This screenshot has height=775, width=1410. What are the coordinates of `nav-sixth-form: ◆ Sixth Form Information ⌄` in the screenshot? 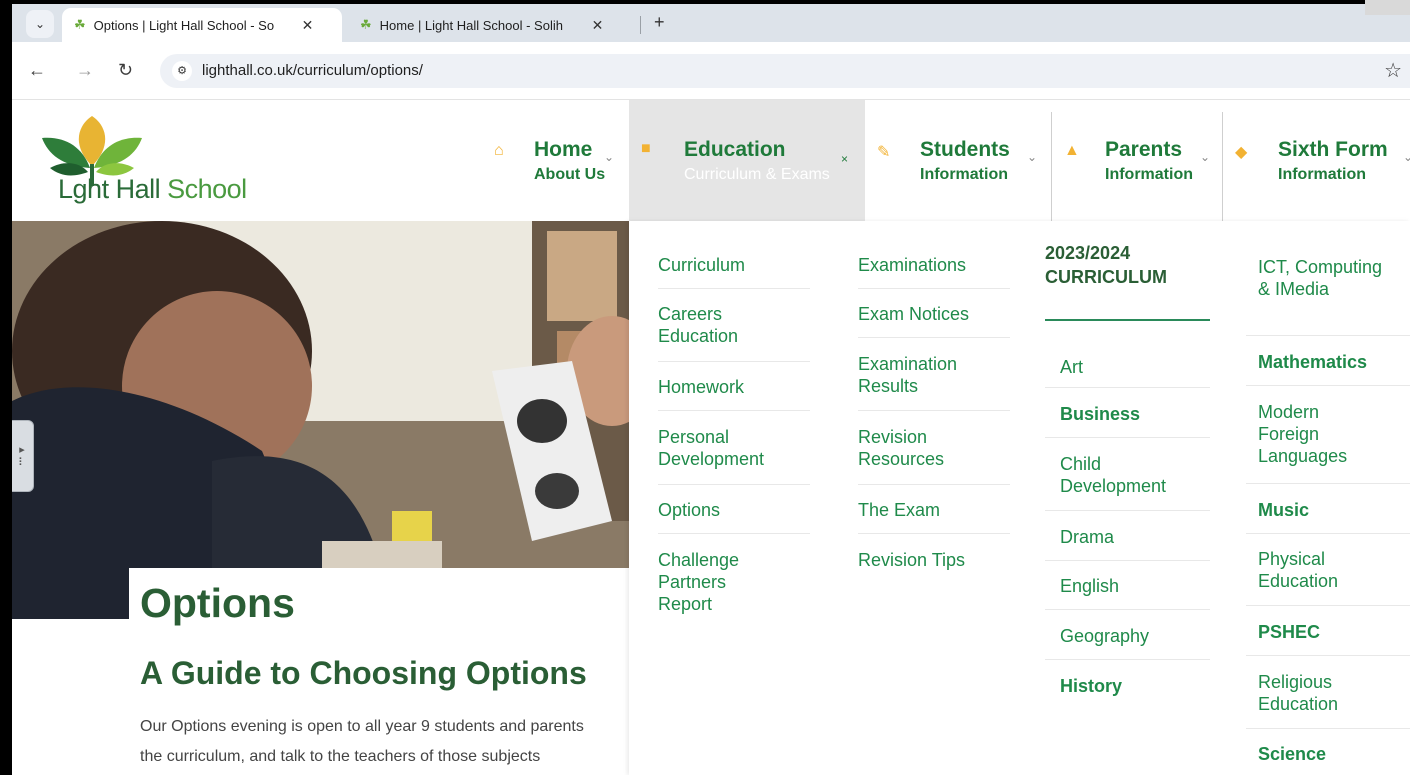 It's located at (1316, 160).